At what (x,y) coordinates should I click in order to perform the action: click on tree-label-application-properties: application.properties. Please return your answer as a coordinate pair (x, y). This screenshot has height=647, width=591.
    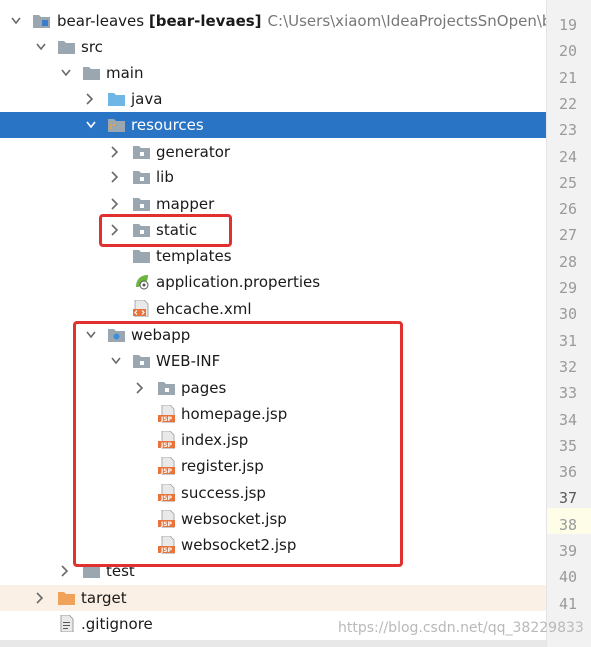
    Looking at the image, I should click on (238, 282).